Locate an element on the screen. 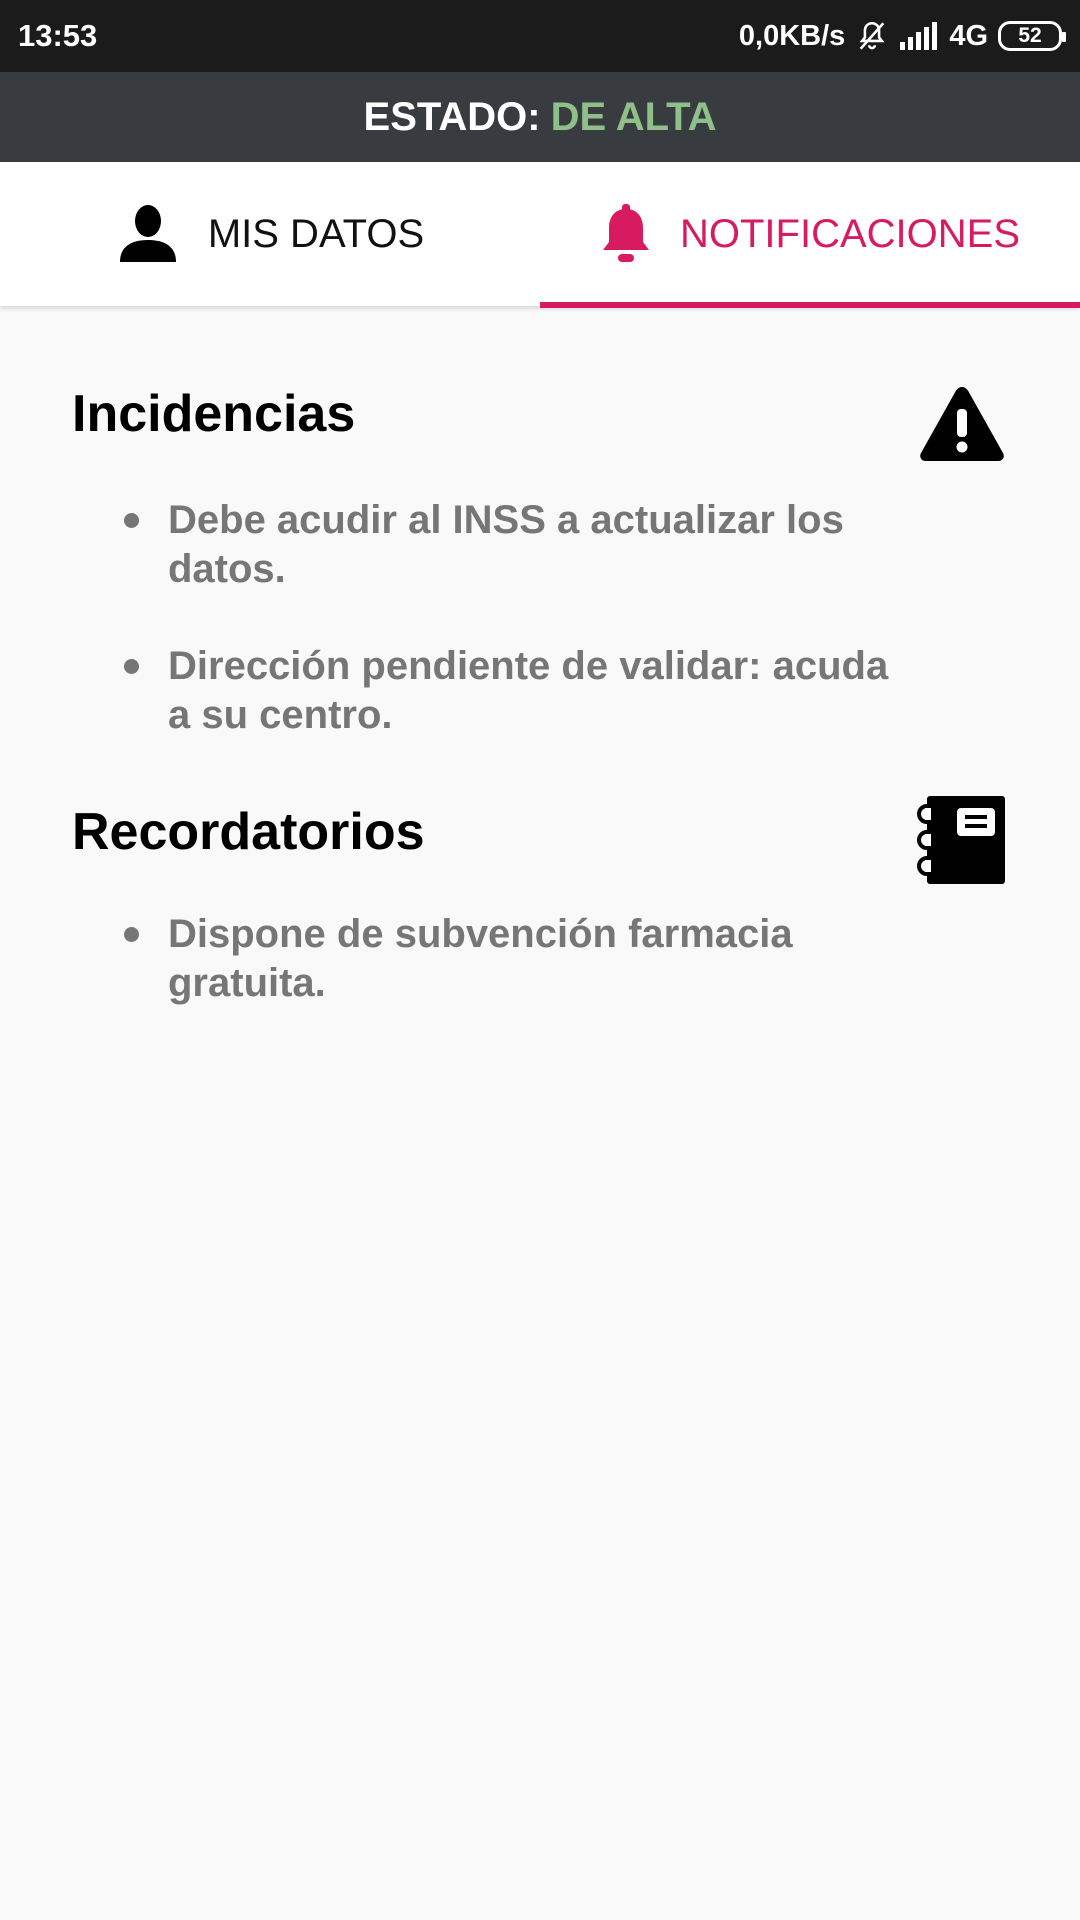 This screenshot has height=1920, width=1080. tab-bar: MIS DATOS NOTIFICACIONES is located at coordinates (540, 235).